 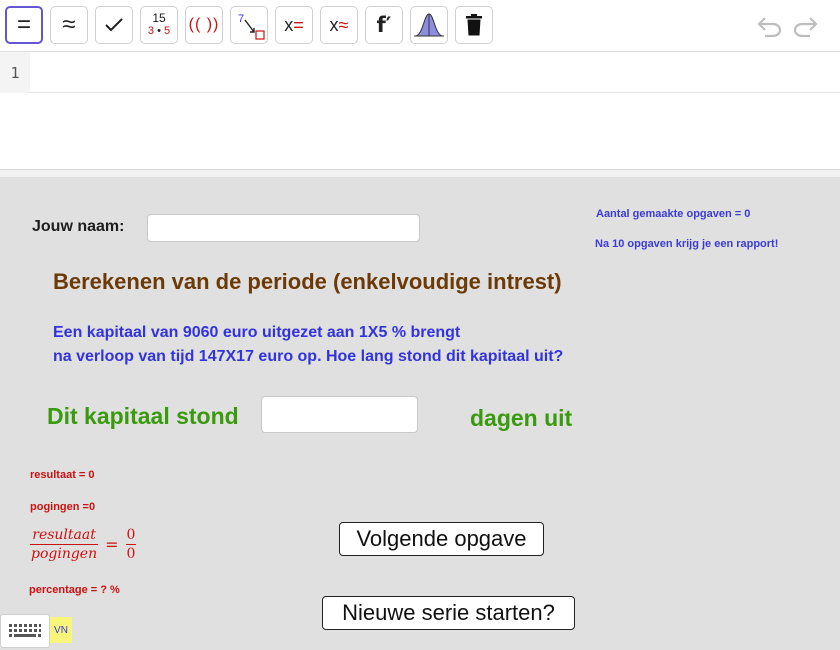 What do you see at coordinates (251, 26) in the screenshot?
I see `substitute-icon: 7` at bounding box center [251, 26].